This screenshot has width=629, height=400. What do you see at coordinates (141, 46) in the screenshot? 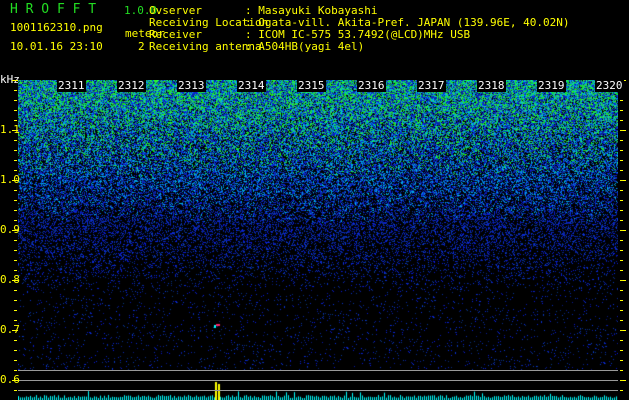
I see `meteor-count: 2` at bounding box center [141, 46].